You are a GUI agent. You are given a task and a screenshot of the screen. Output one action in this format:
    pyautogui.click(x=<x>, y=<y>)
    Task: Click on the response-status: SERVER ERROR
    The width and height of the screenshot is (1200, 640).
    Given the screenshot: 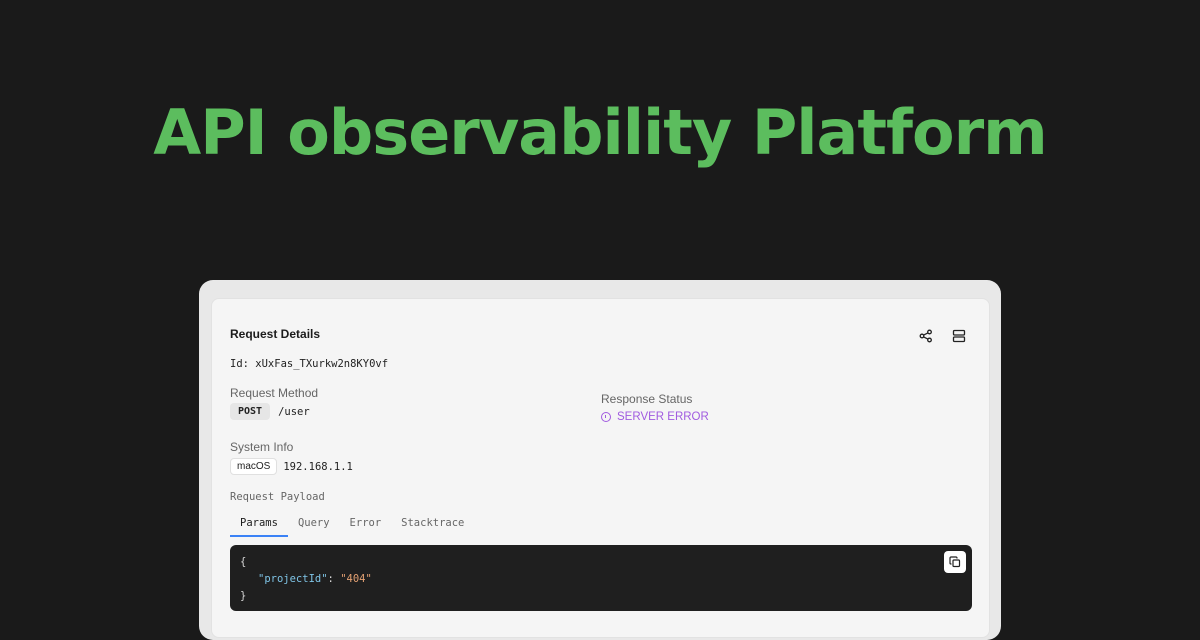 What is the action you would take?
    pyautogui.click(x=655, y=417)
    